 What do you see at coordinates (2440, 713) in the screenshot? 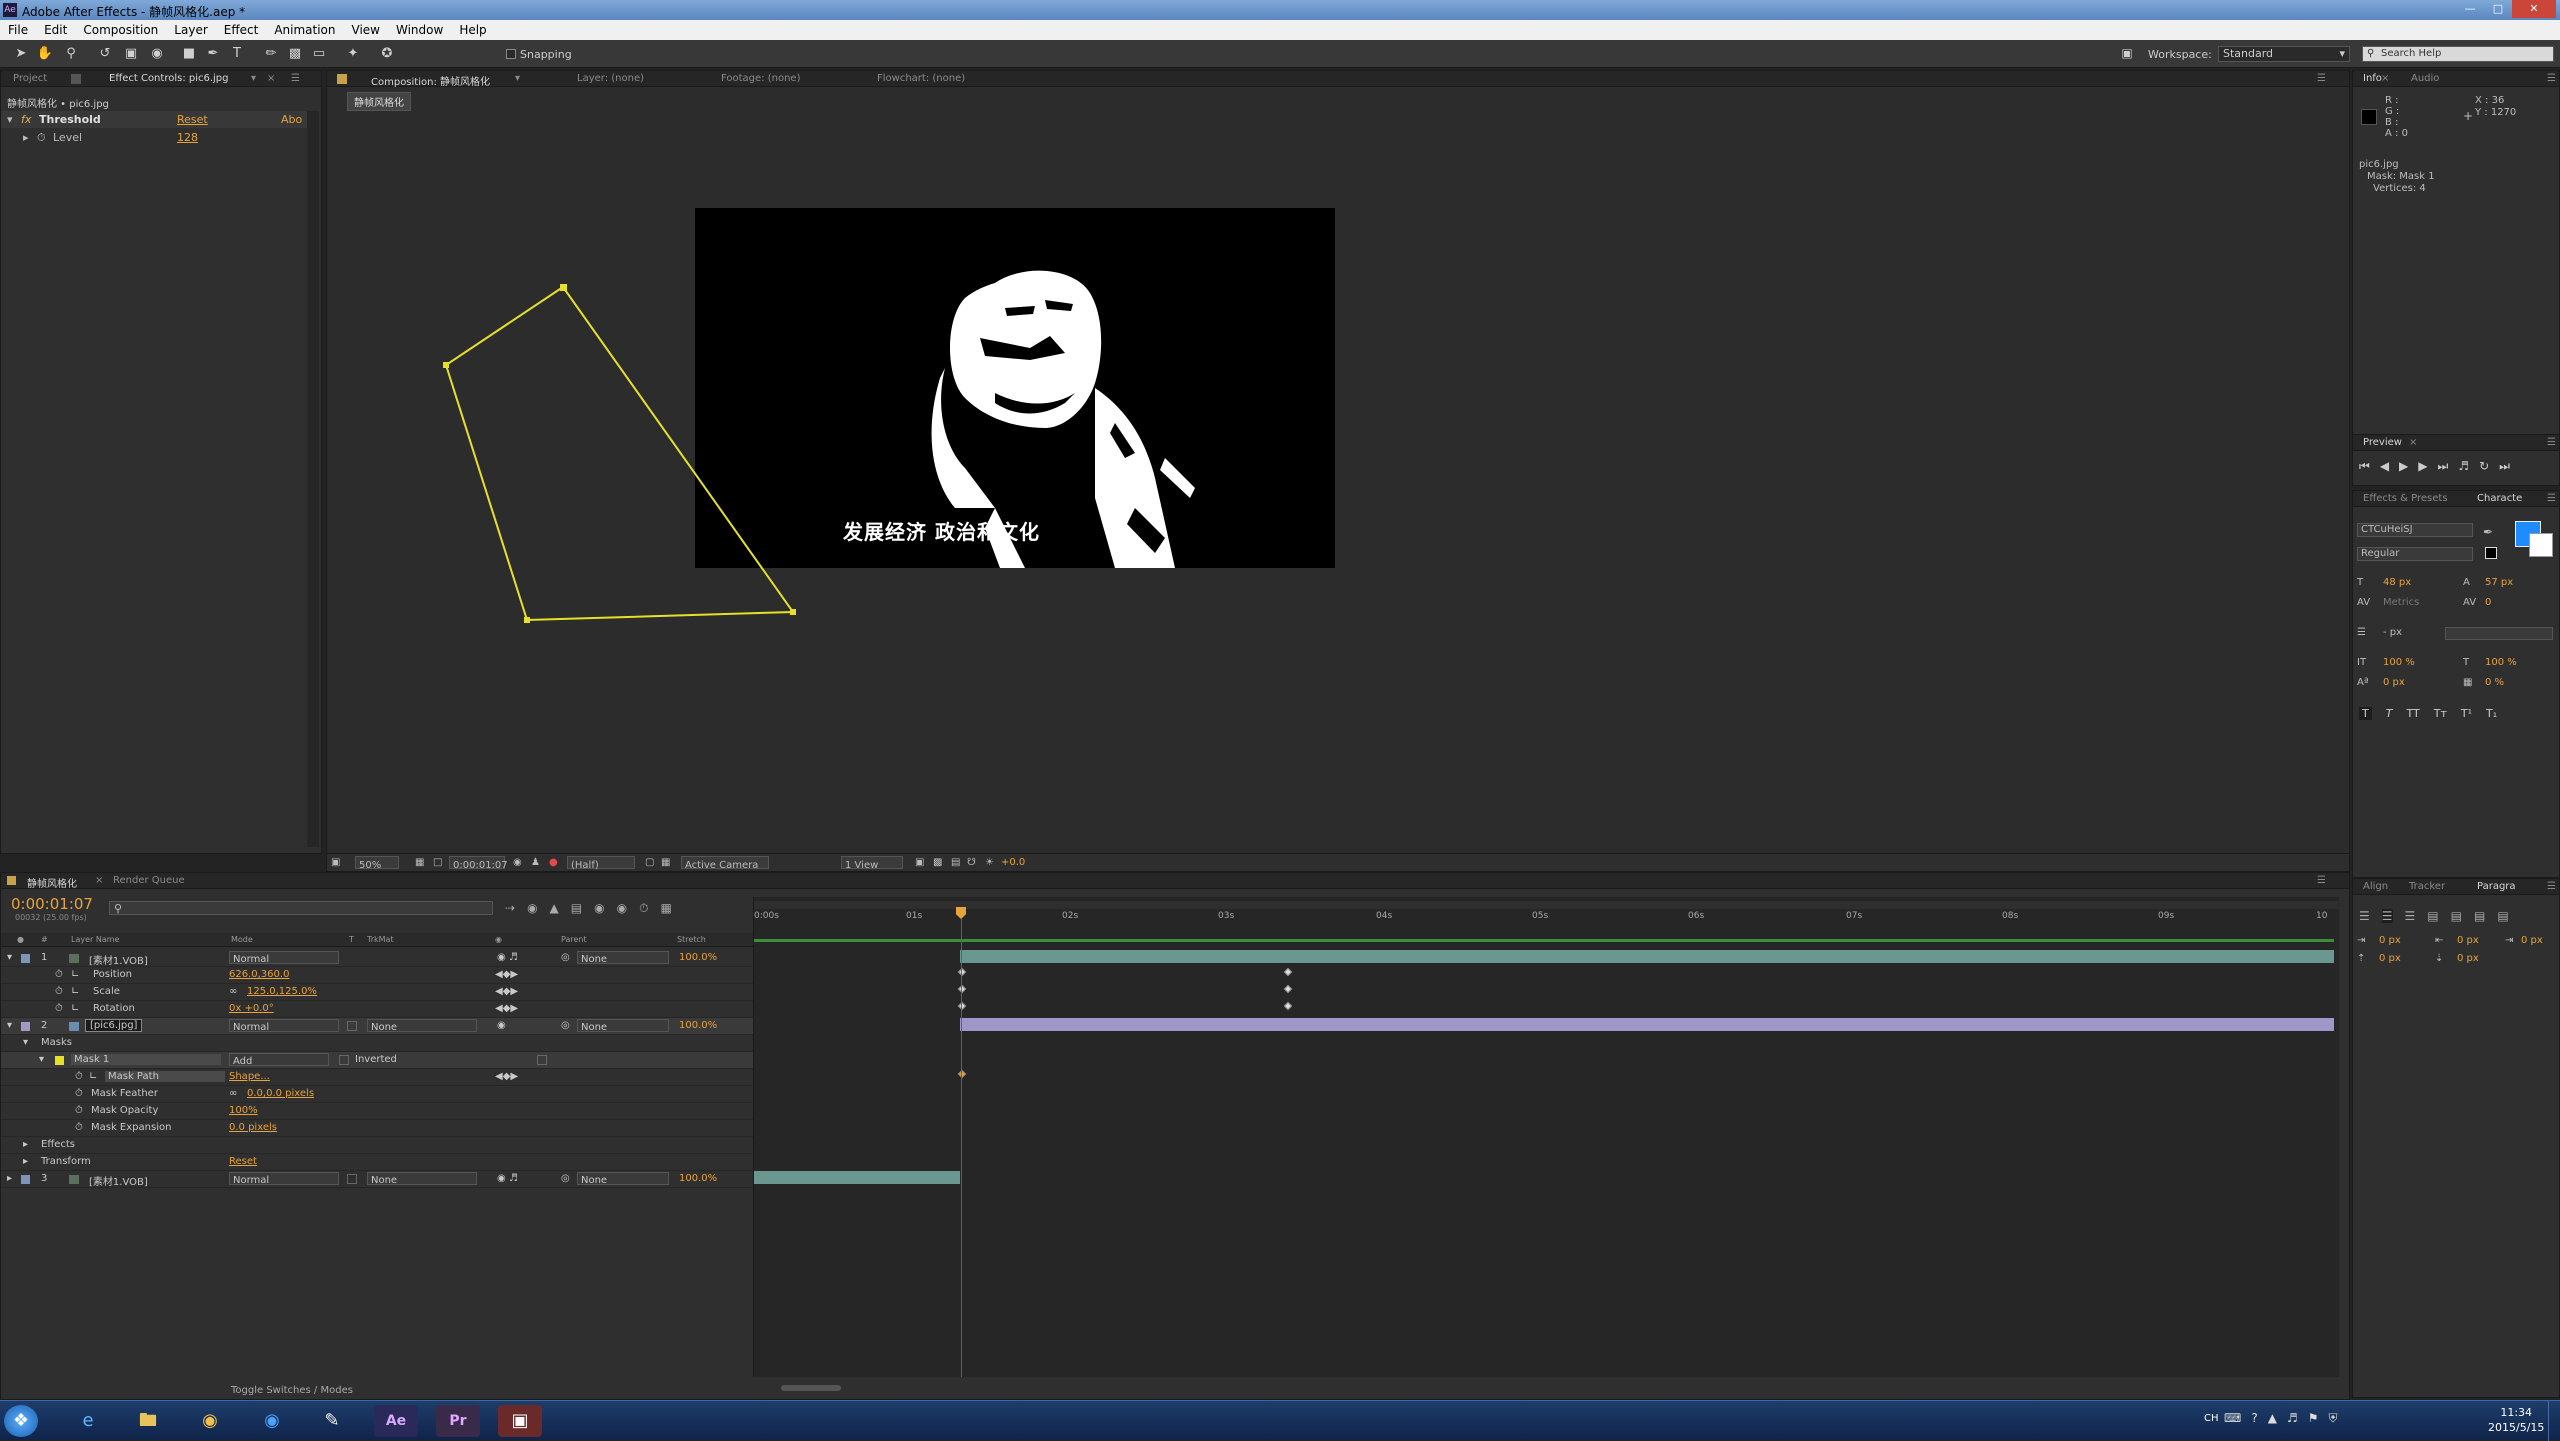
I see `small-caps-icon: Tт` at bounding box center [2440, 713].